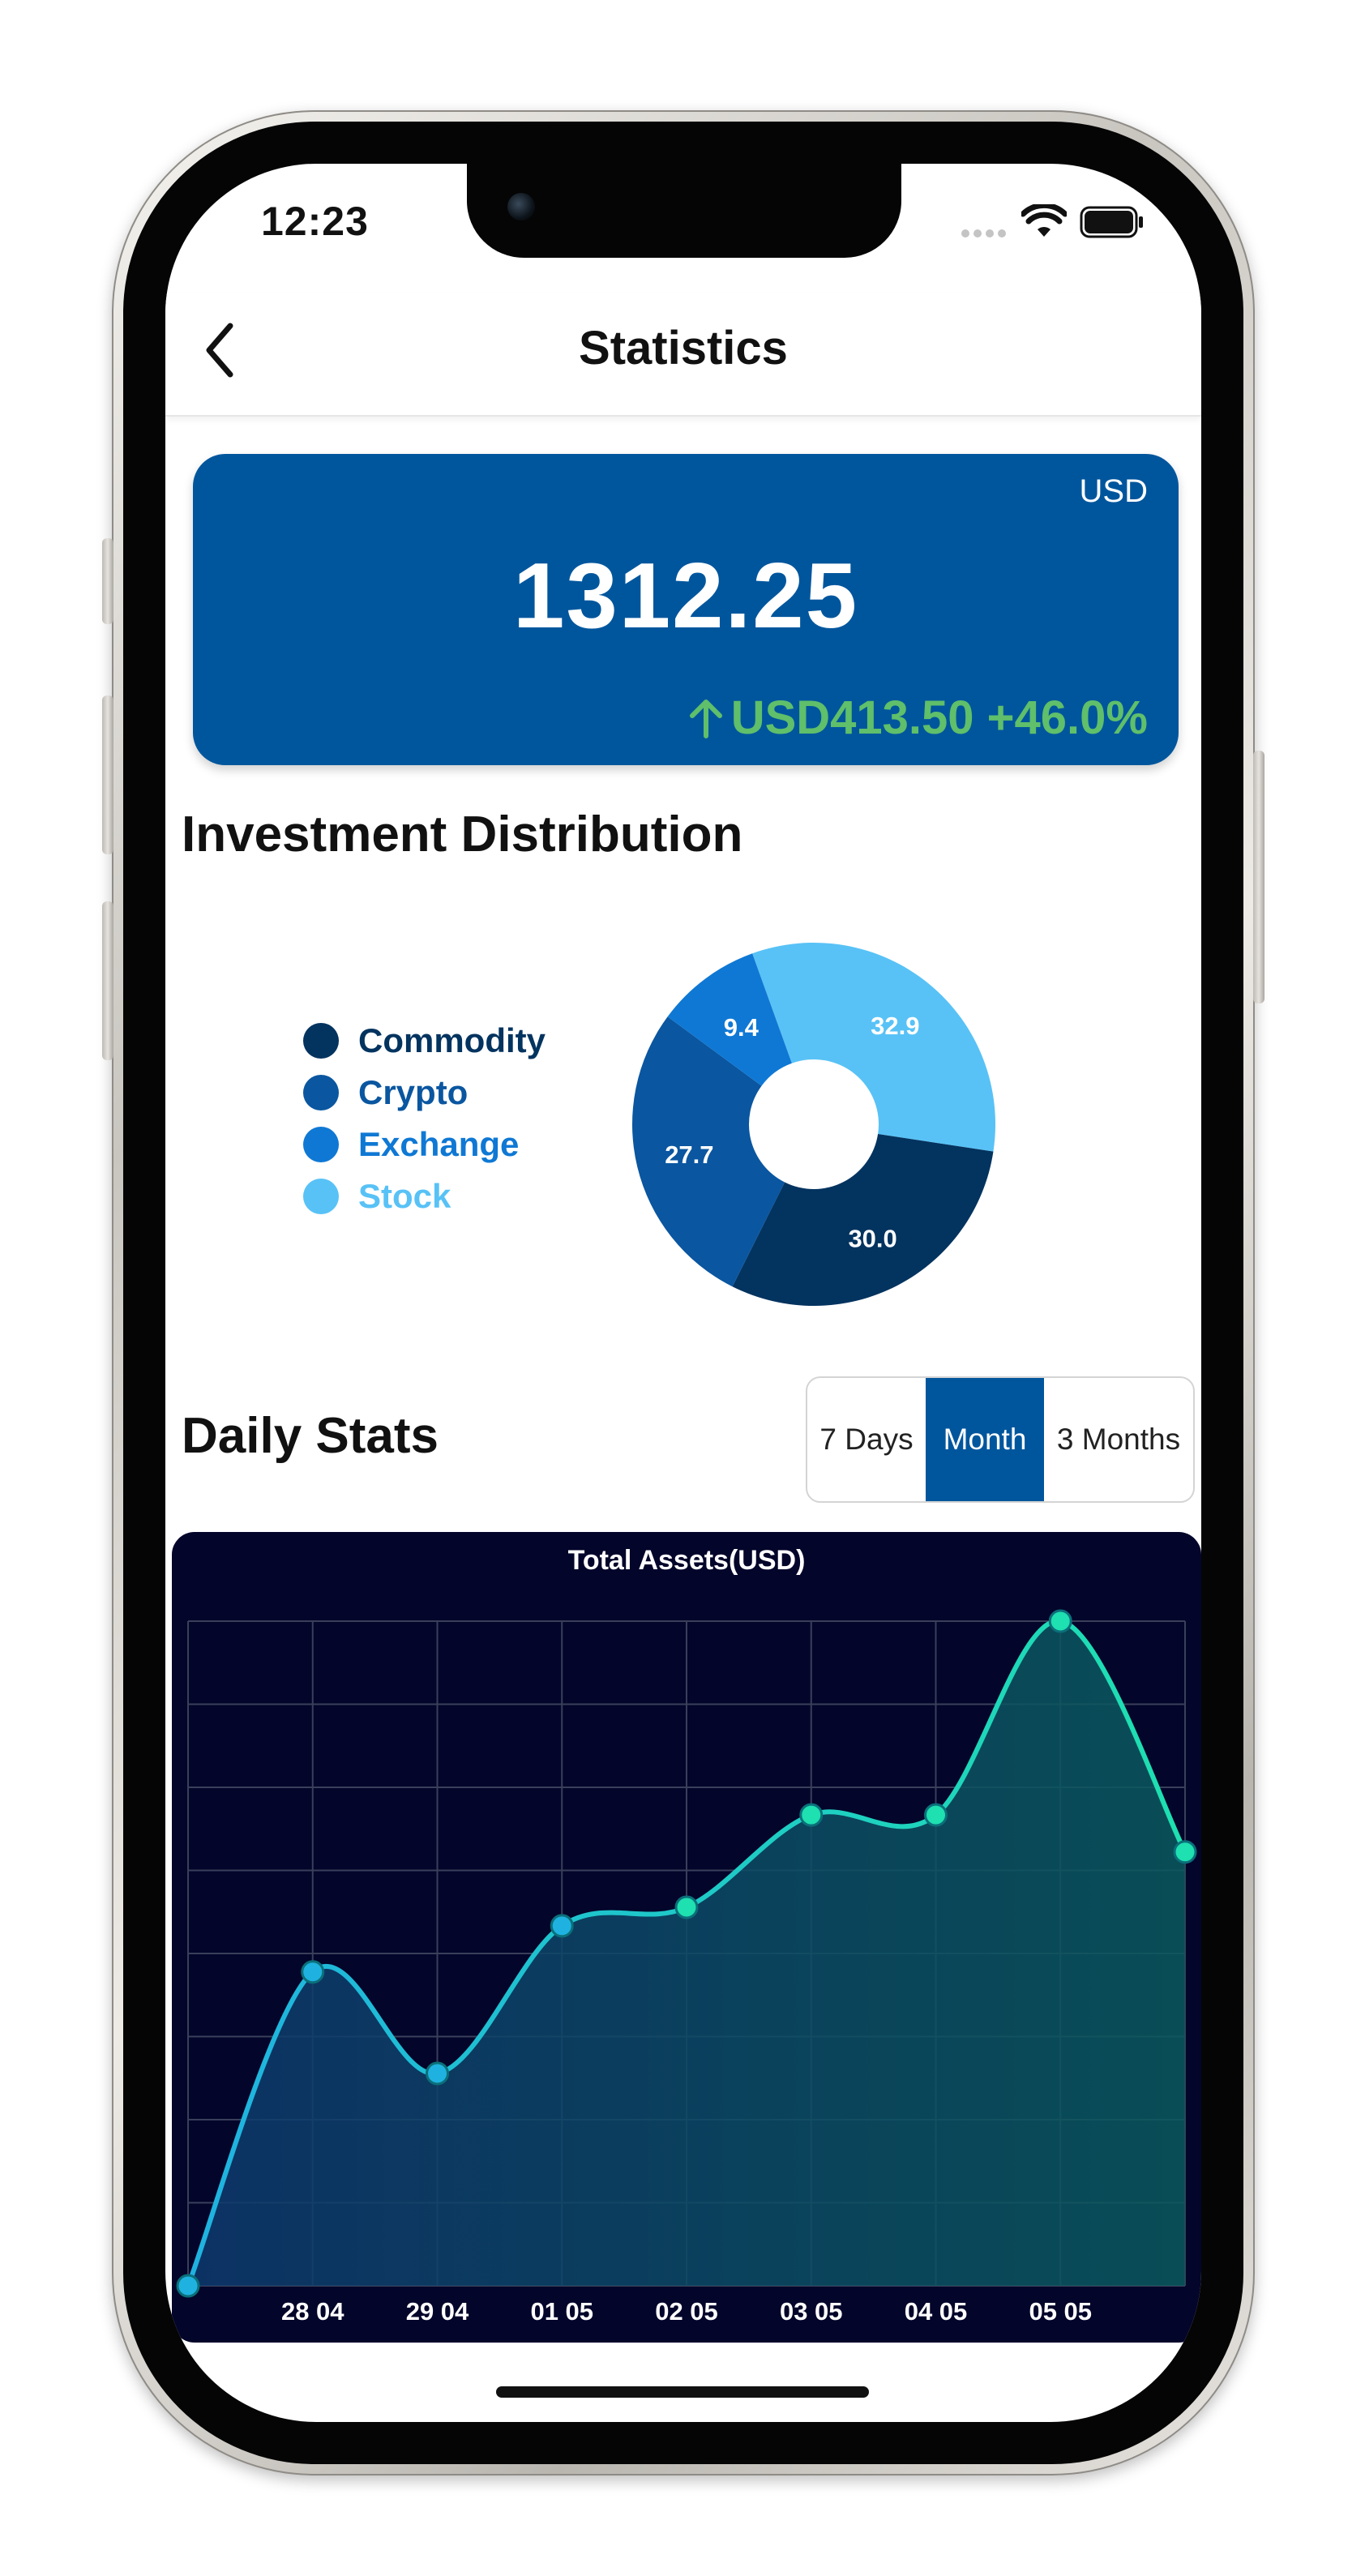 Image resolution: width=1365 pixels, height=2576 pixels. What do you see at coordinates (1060, 2311) in the screenshot?
I see `x-tick-label: 05 05` at bounding box center [1060, 2311].